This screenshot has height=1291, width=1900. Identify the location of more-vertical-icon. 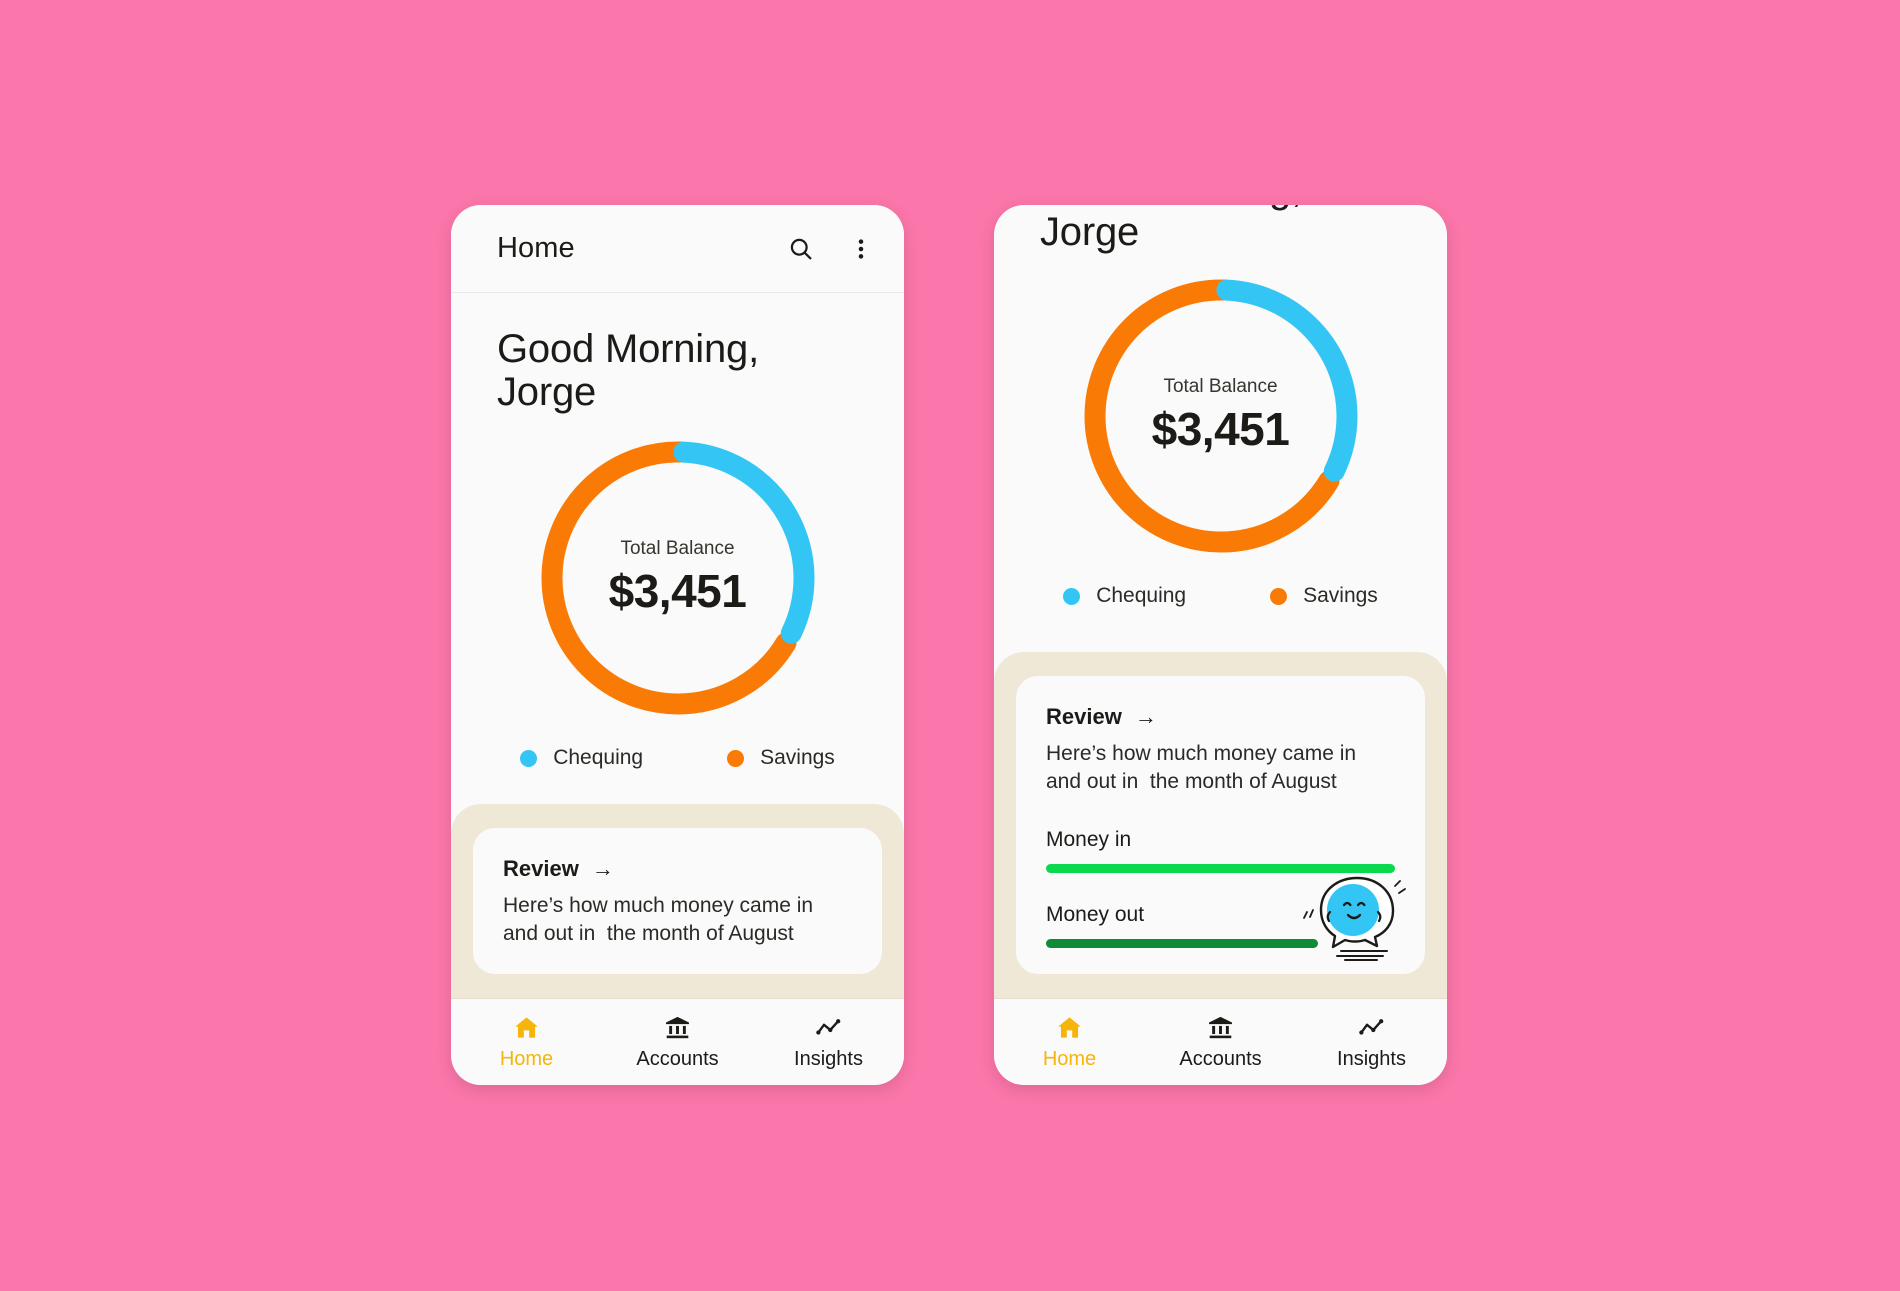
(861, 249).